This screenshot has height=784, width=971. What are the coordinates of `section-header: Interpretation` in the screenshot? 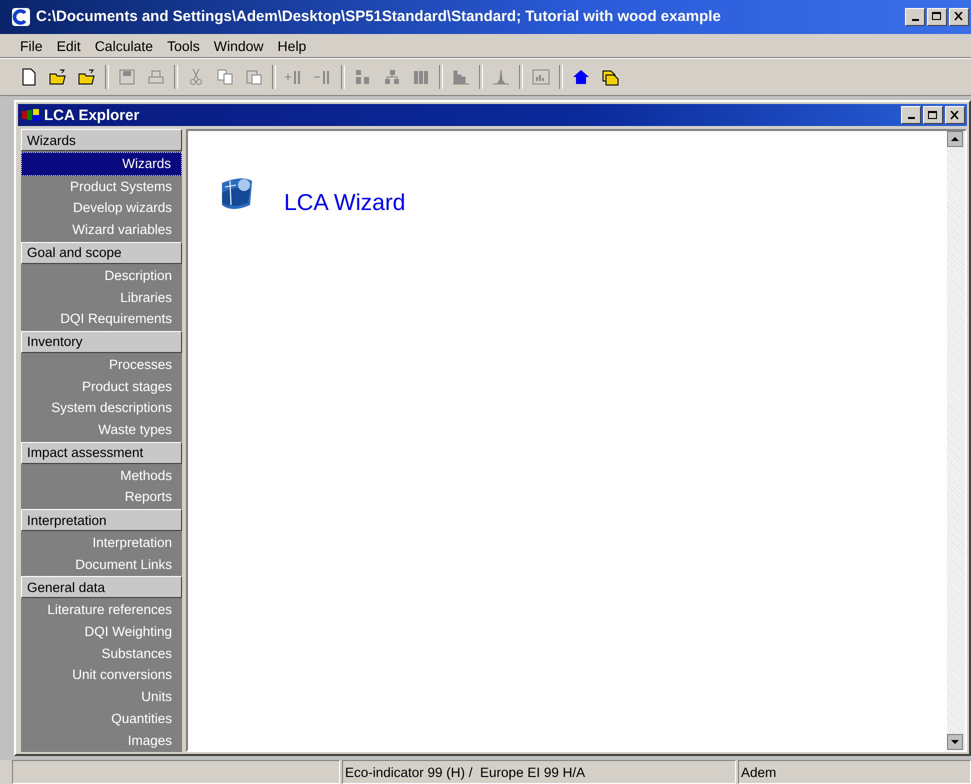 It's located at (101, 520).